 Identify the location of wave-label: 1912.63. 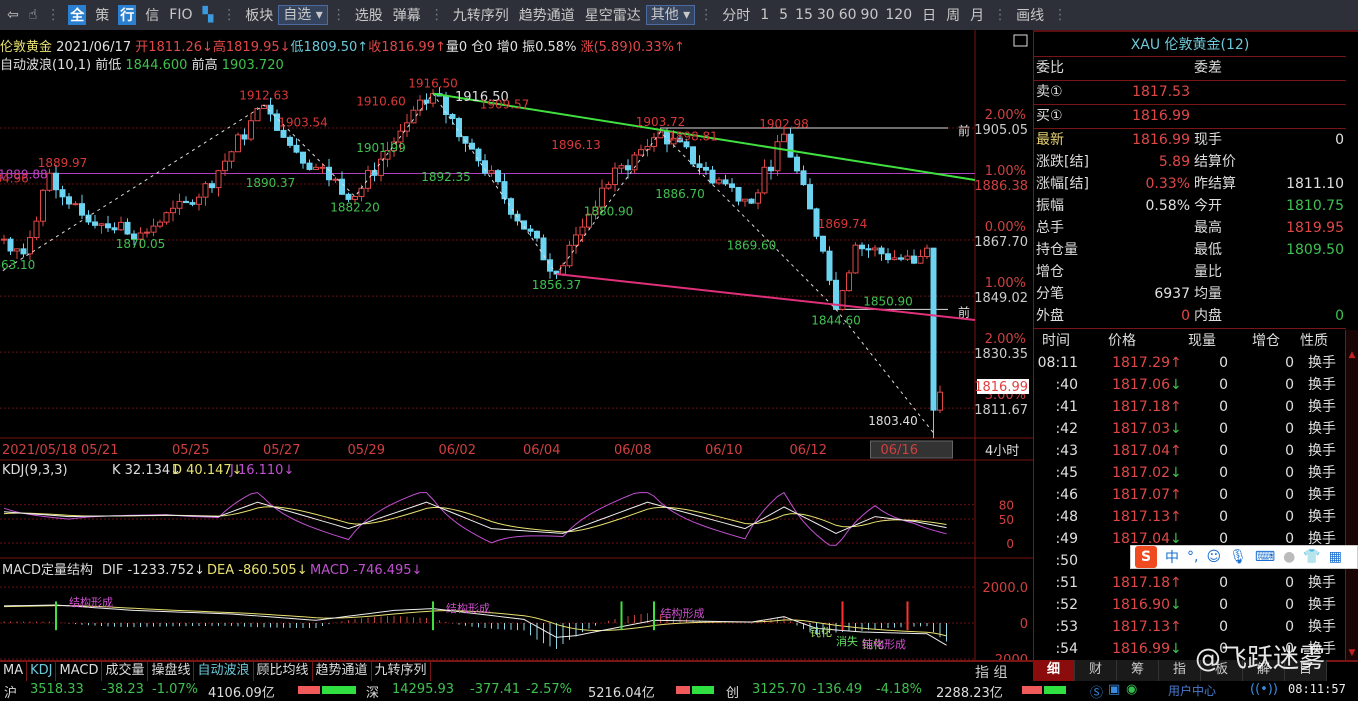
(264, 95).